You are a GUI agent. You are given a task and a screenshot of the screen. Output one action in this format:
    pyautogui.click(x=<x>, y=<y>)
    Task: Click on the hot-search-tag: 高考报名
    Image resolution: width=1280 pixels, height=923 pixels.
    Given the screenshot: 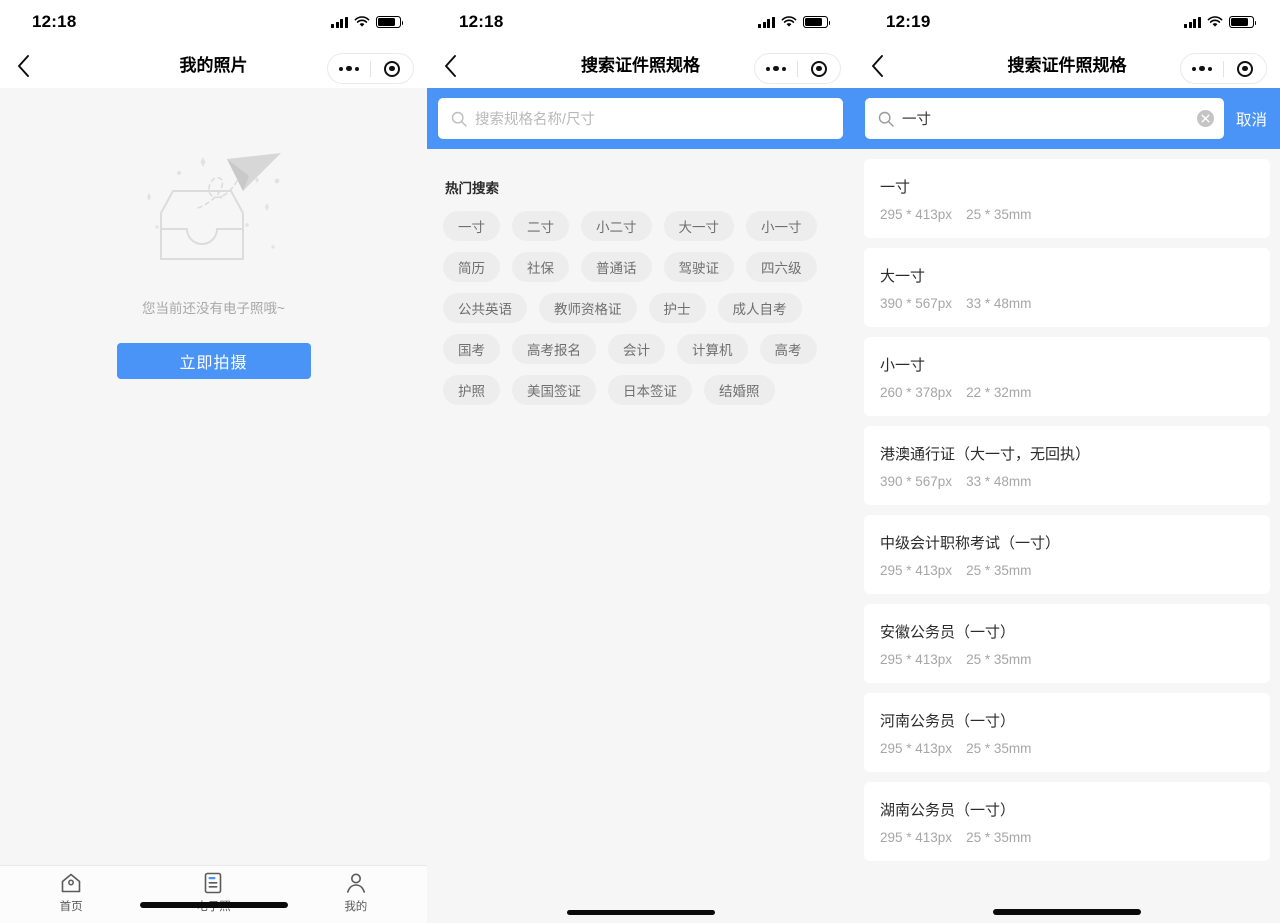 What is the action you would take?
    pyautogui.click(x=554, y=349)
    